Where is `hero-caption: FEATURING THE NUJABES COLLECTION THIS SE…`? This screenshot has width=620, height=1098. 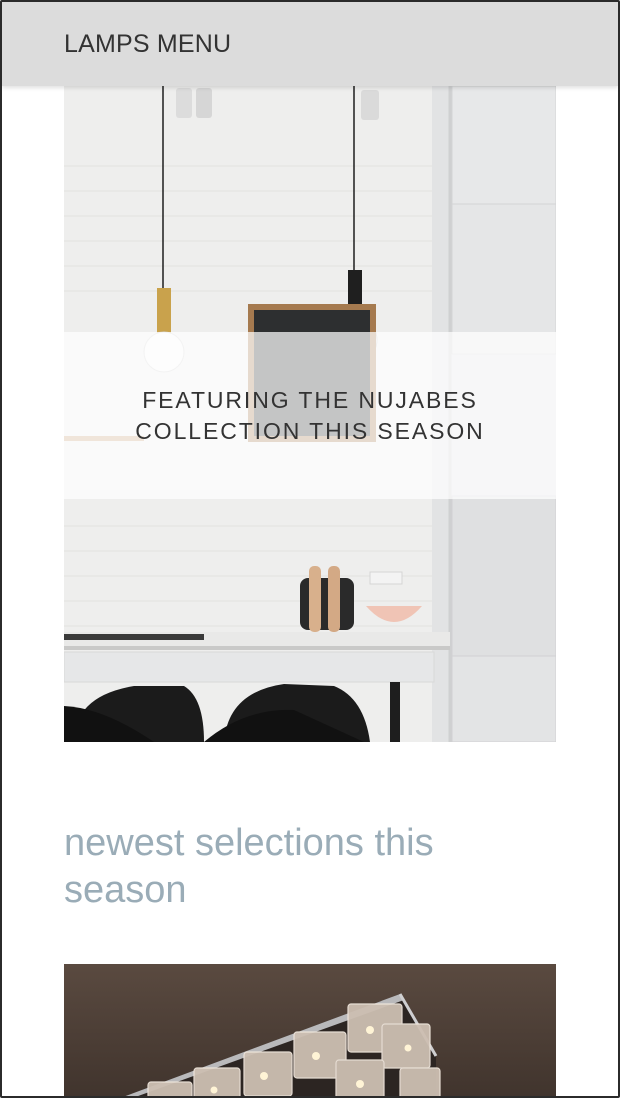 hero-caption: FEATURING THE NUJABES COLLECTION THIS SE… is located at coordinates (310, 416).